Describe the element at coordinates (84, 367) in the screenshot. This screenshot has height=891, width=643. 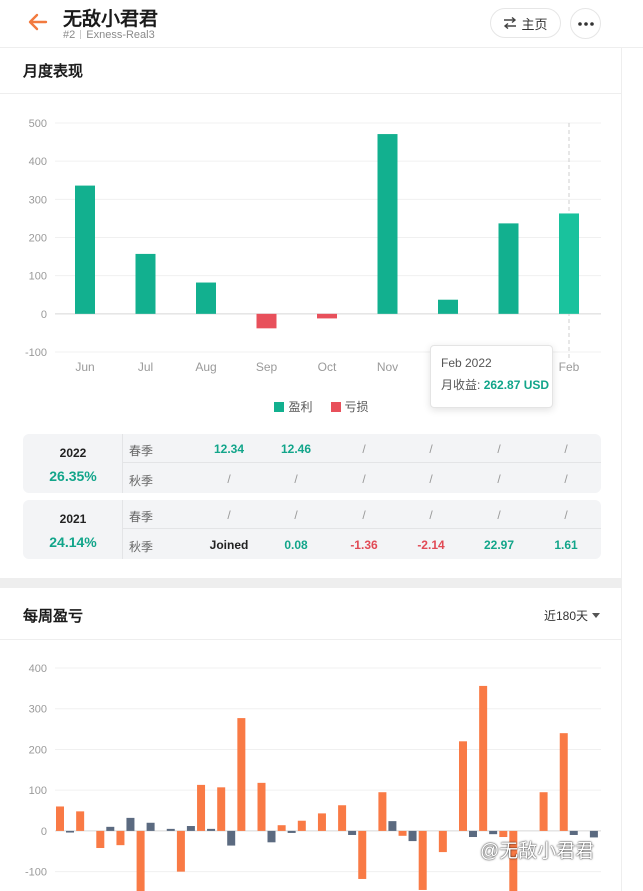
I see `x-tick-label: Jun` at that location.